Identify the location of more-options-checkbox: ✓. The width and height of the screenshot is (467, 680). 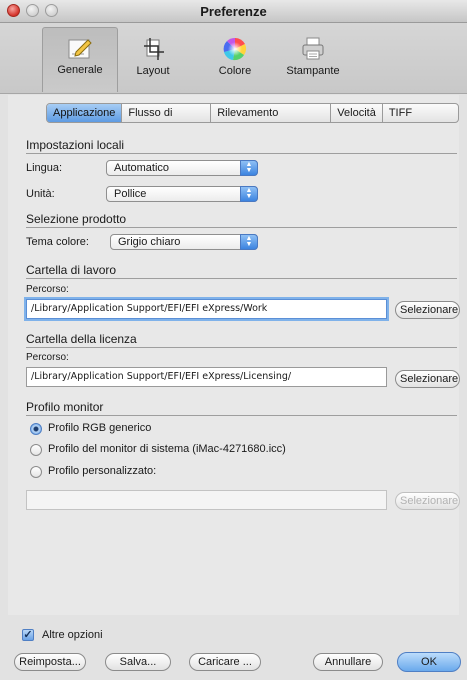
(28, 635).